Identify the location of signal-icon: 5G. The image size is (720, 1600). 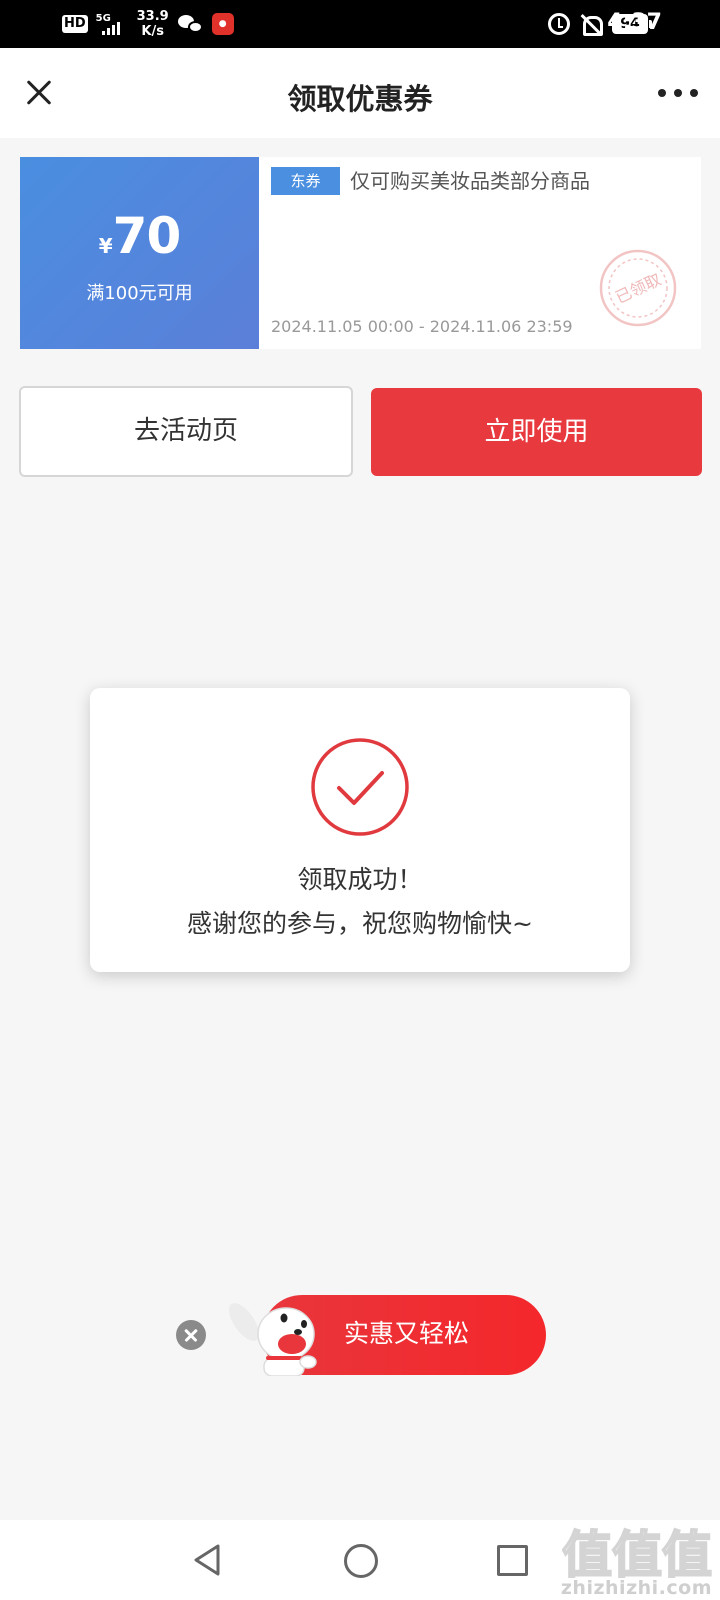
(112, 24).